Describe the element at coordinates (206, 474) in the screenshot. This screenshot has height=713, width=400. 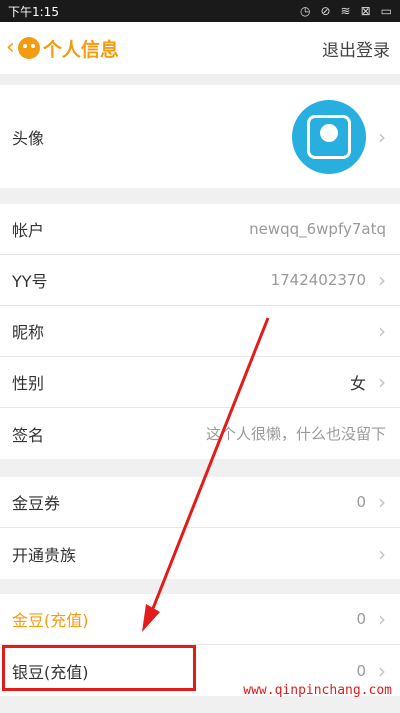
I see `annotation-arrow` at that location.